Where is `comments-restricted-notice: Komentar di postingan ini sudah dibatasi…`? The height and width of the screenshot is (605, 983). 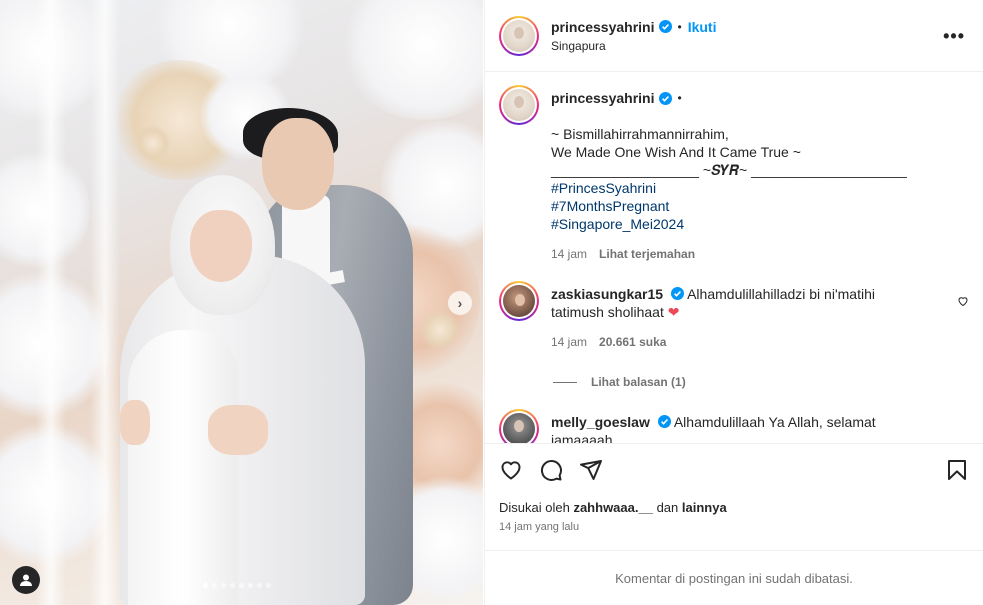 comments-restricted-notice: Komentar di postingan ini sudah dibatasi… is located at coordinates (734, 577).